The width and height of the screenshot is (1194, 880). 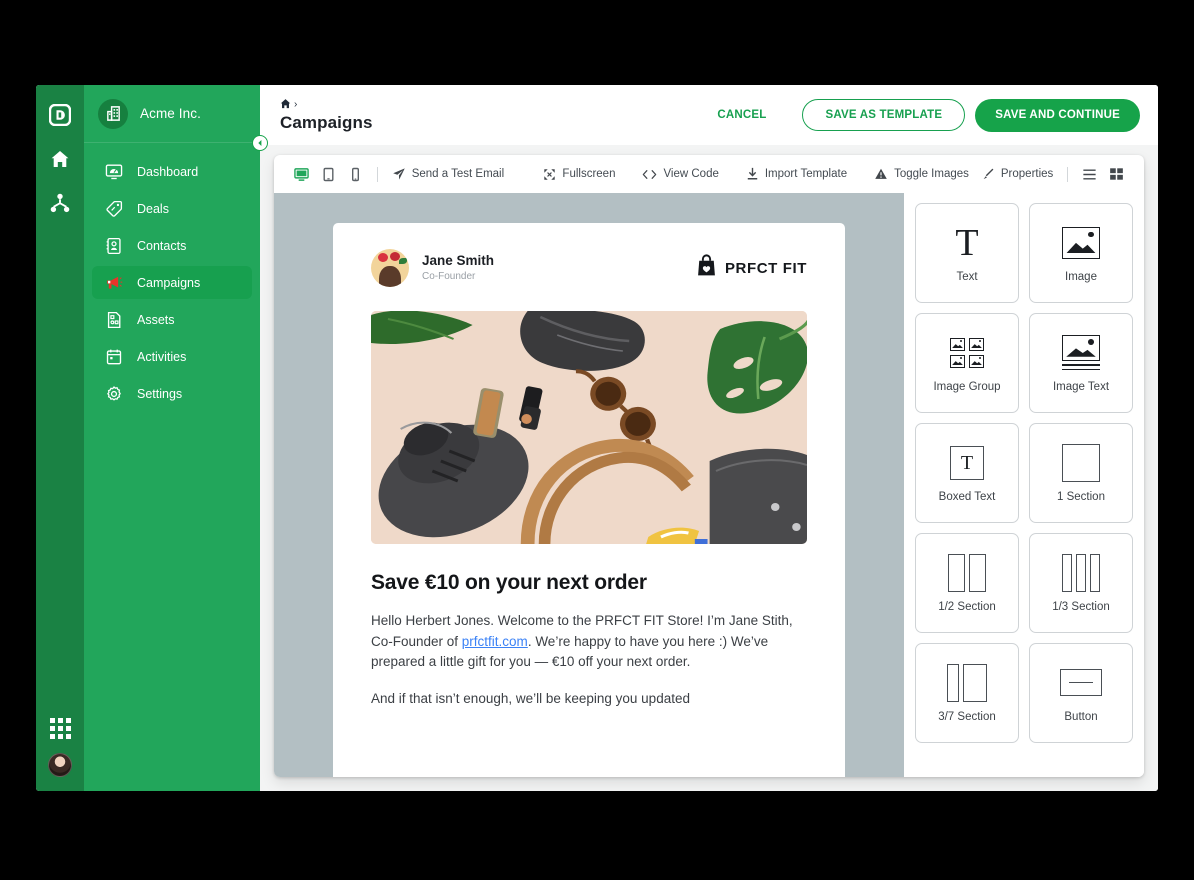 I want to click on block-text: T Text, so click(x=967, y=253).